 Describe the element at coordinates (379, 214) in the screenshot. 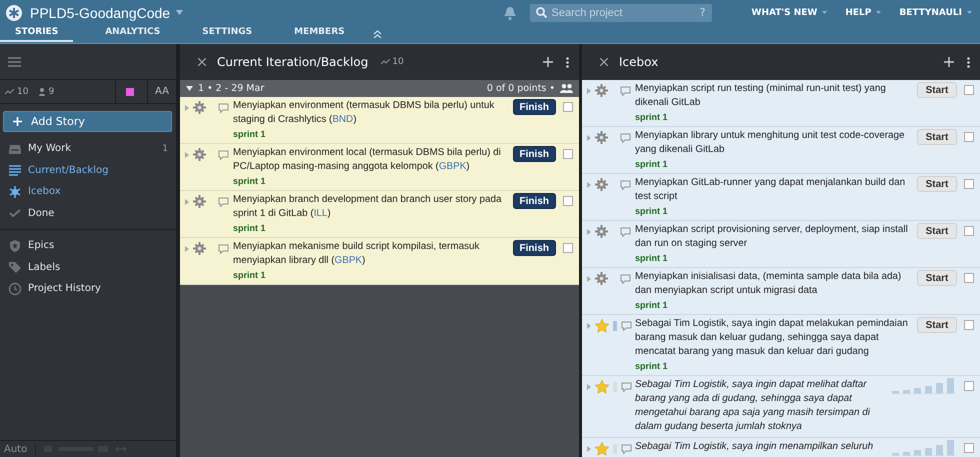

I see `story-row: Menyiapkan branch development dan branch user story pada sprint 1 di GitLab (ILL) sprint 1 Finish` at that location.